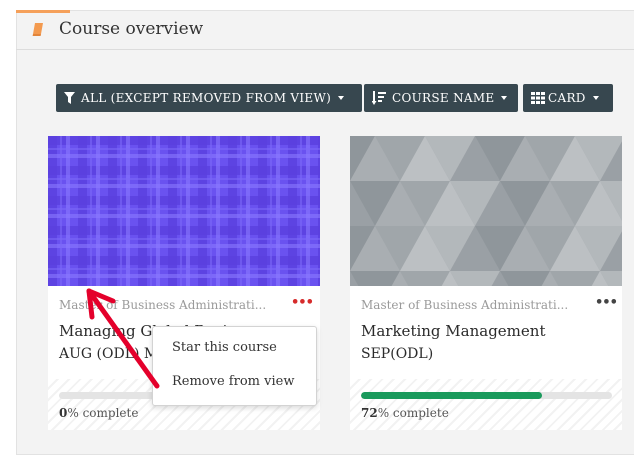 Image resolution: width=634 pixels, height=455 pixels. Describe the element at coordinates (453, 331) in the screenshot. I see `course-title: Marketing Management` at that location.